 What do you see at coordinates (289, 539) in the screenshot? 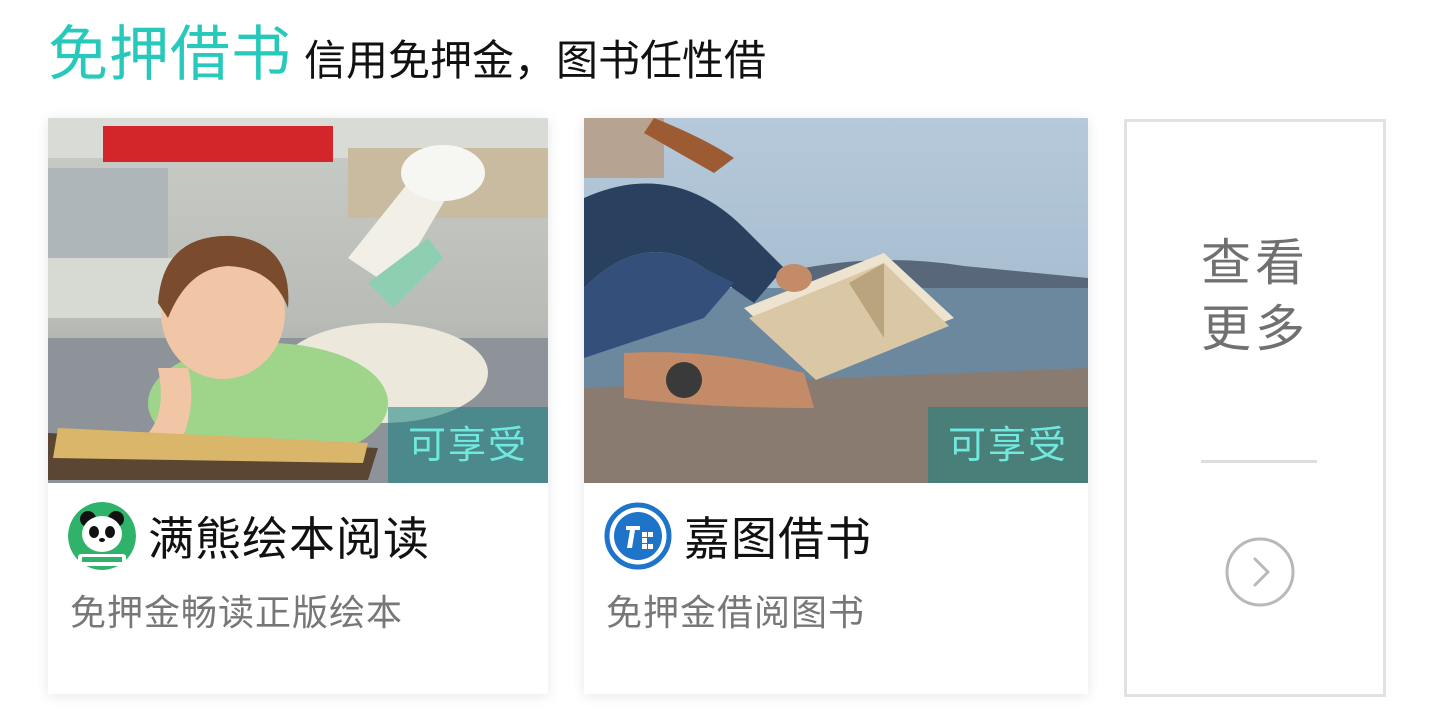
I see `card-name: 满熊绘本阅读` at bounding box center [289, 539].